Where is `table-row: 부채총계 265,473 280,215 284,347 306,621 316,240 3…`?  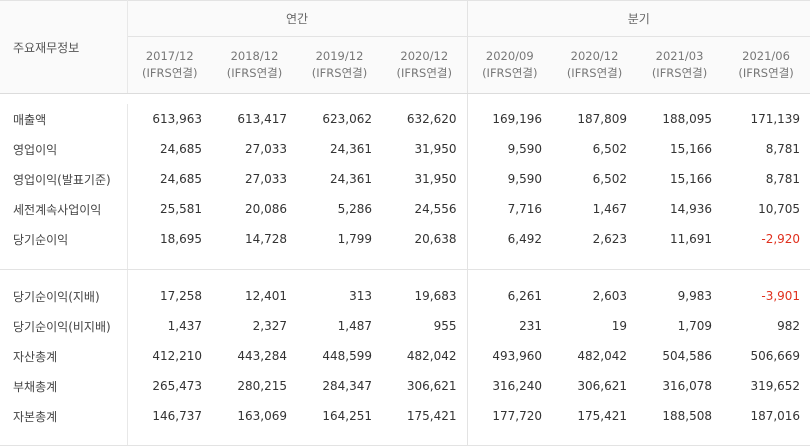
table-row: 부채총계 265,473 280,215 284,347 306,621 316,240 3… is located at coordinates (405, 386).